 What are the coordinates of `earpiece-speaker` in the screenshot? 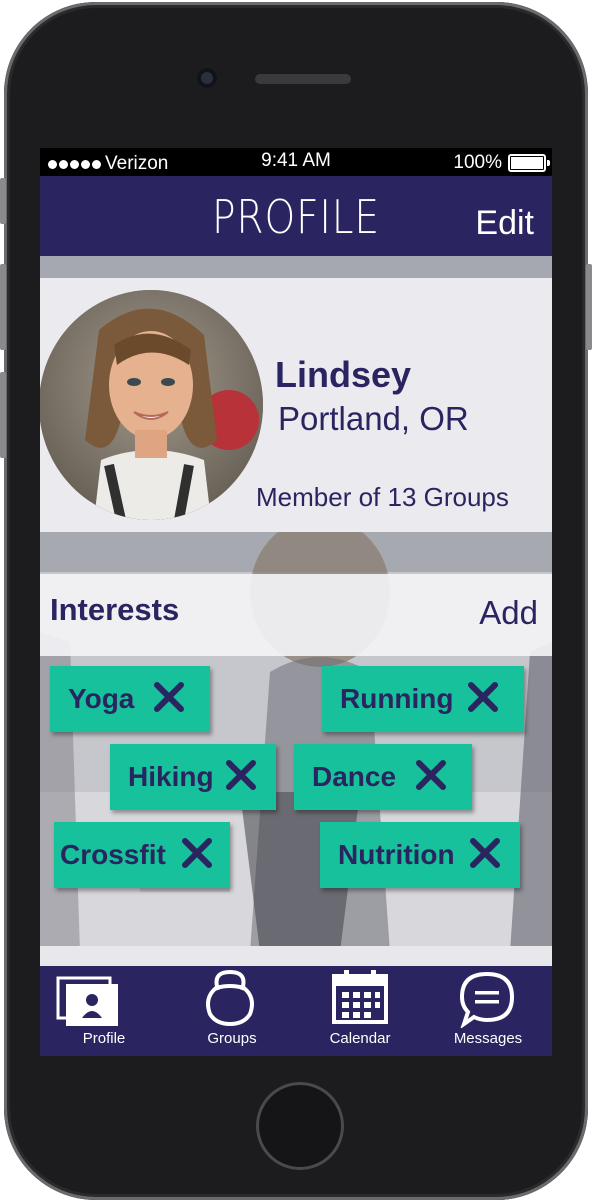 It's located at (303, 79).